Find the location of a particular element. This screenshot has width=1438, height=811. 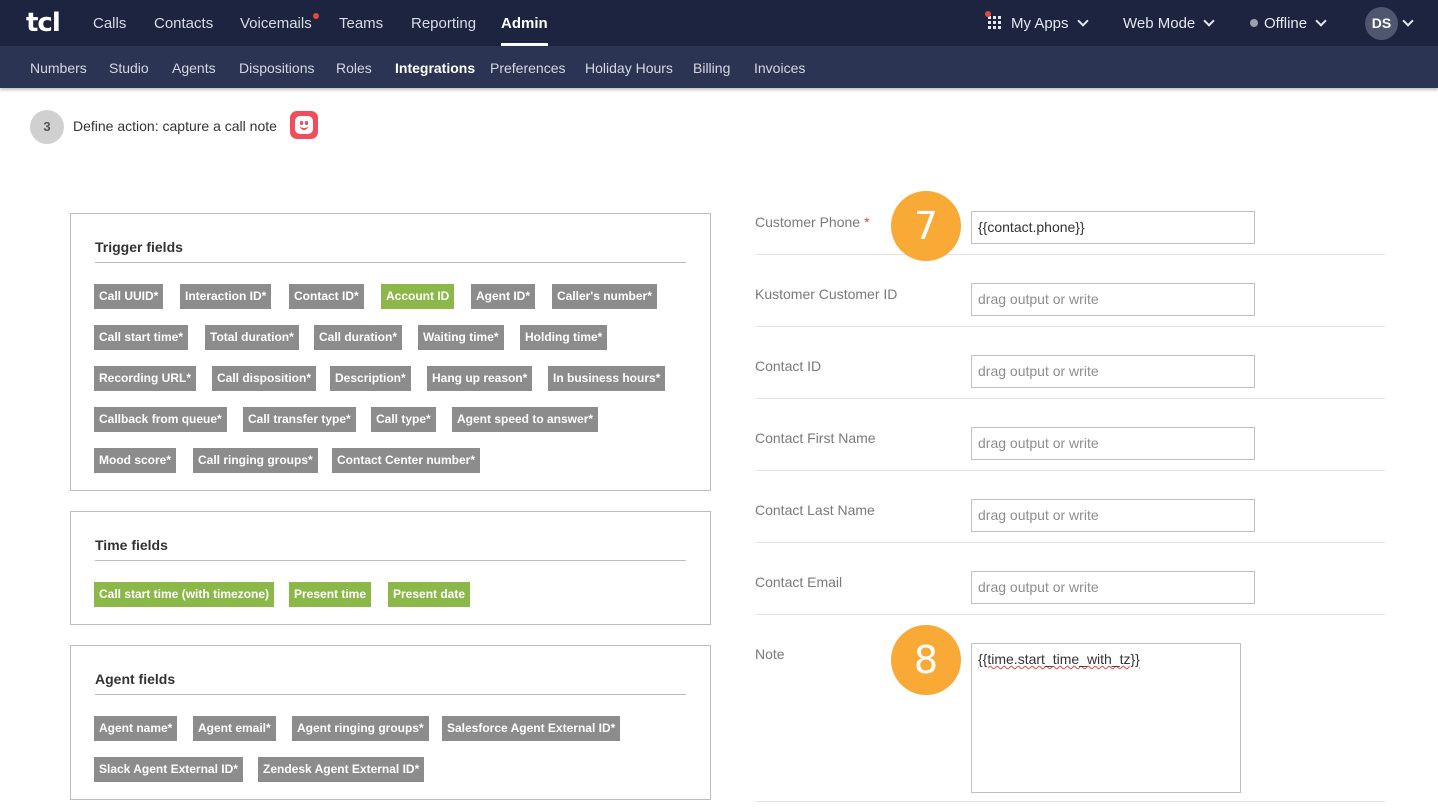

nav-teams: Teams is located at coordinates (361, 23).